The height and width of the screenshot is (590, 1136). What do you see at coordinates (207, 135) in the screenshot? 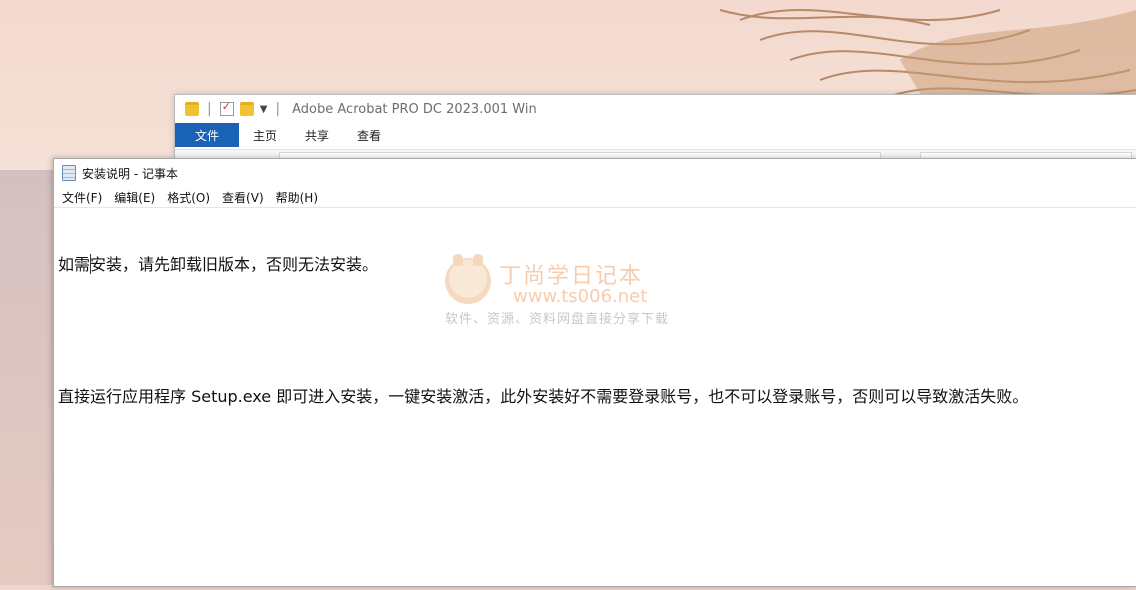
I see `ribbon-tab-file: 文件` at bounding box center [207, 135].